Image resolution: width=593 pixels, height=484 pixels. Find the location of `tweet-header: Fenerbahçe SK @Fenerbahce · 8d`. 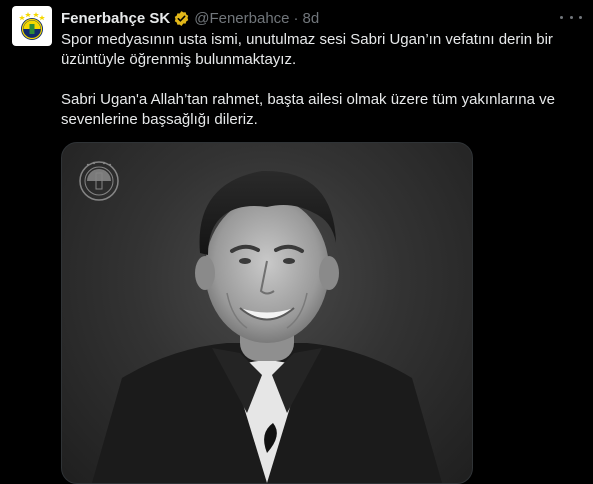

tweet-header: Fenerbahçe SK @Fenerbahce · 8d is located at coordinates (307, 18).